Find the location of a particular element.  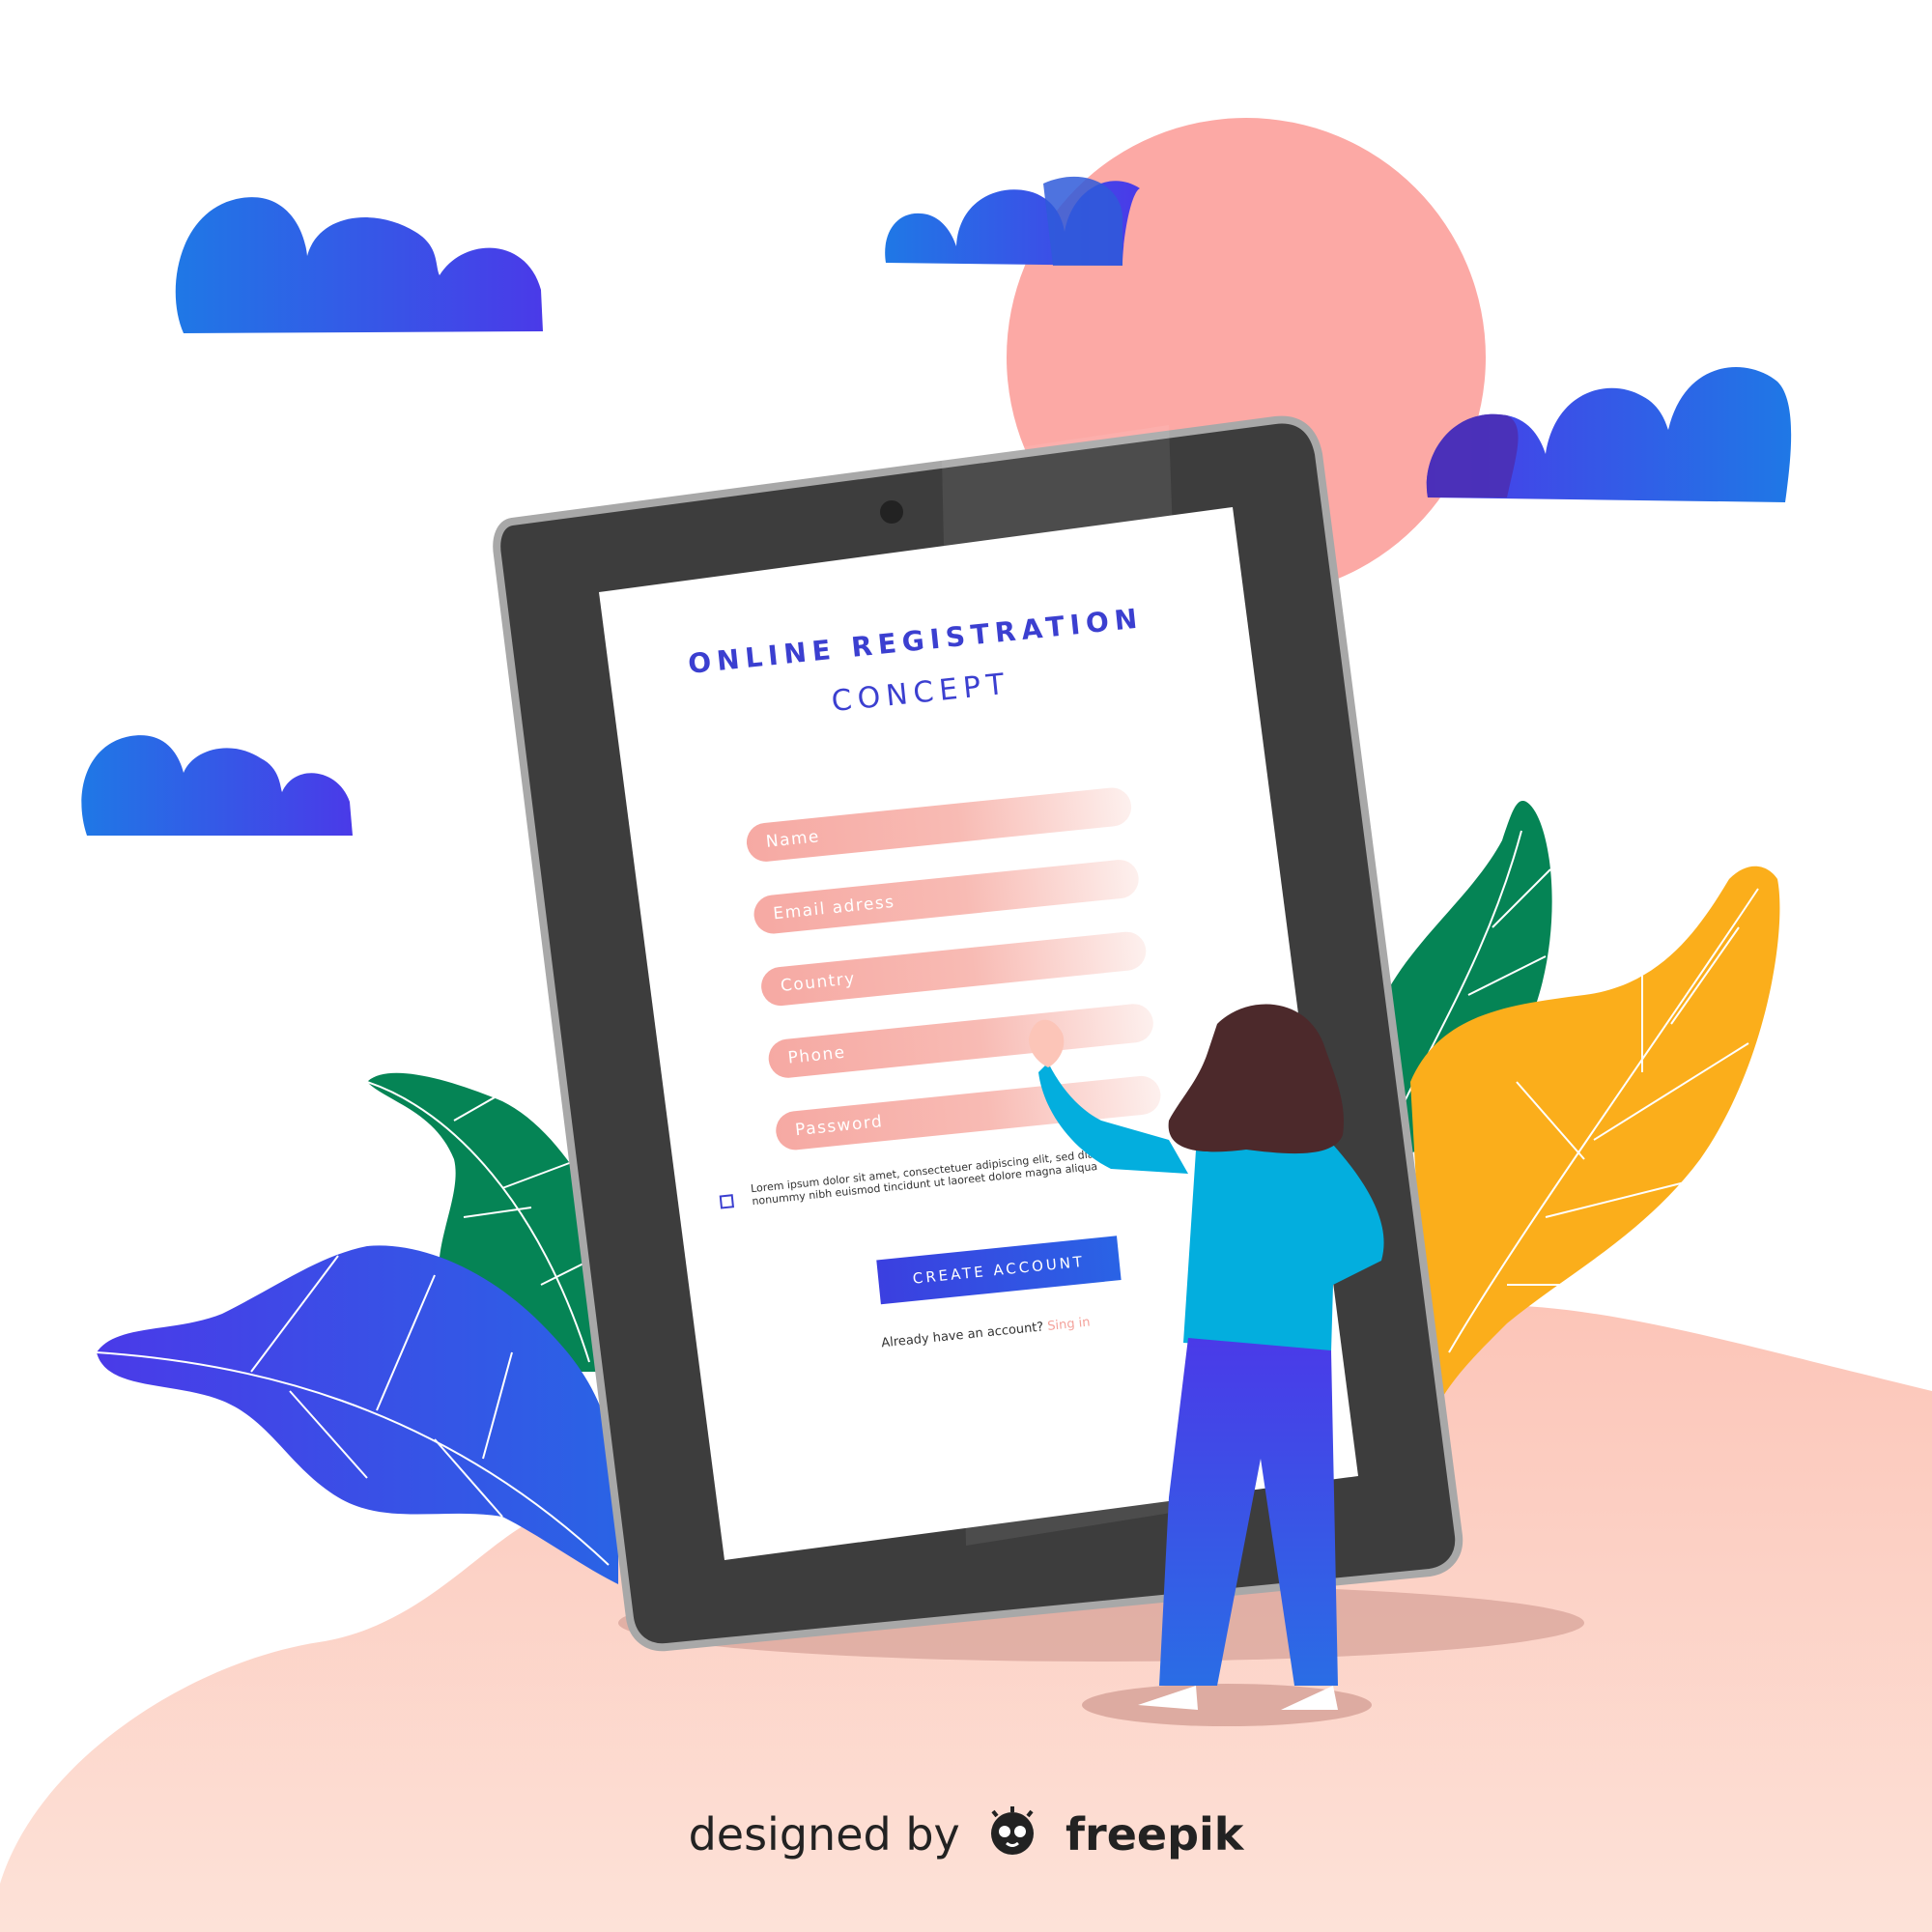

credit-prefix: designed by is located at coordinates (824, 1834).